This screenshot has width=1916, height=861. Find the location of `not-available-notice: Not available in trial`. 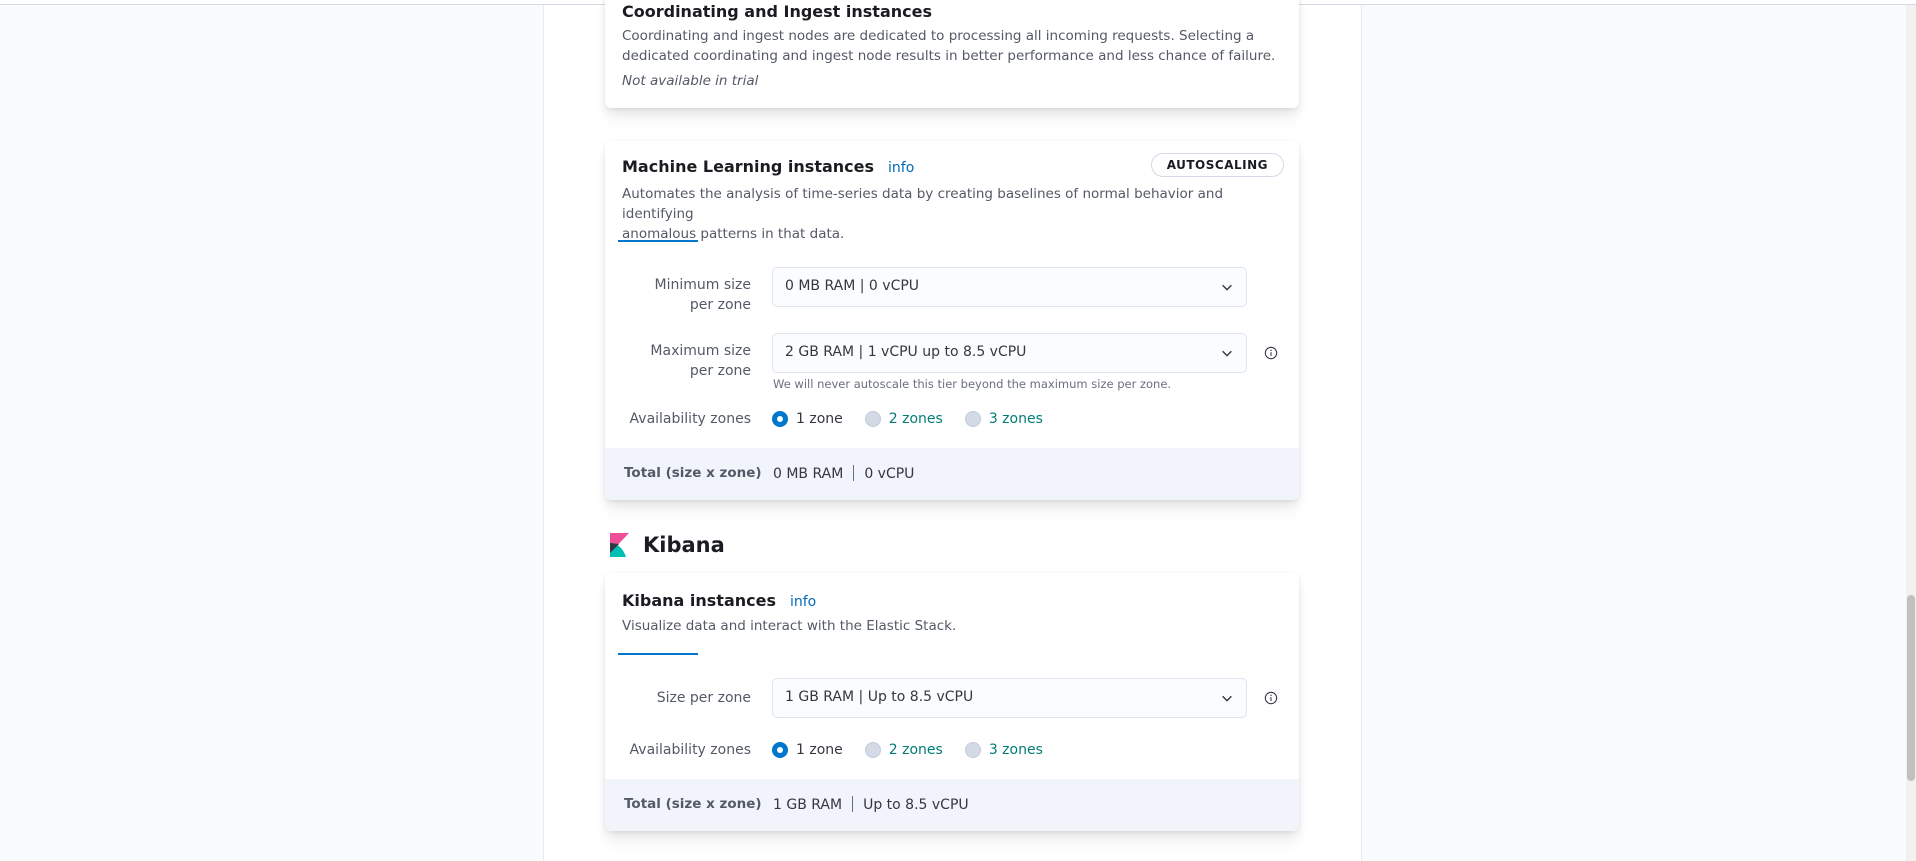

not-available-notice: Not available in trial is located at coordinates (690, 81).